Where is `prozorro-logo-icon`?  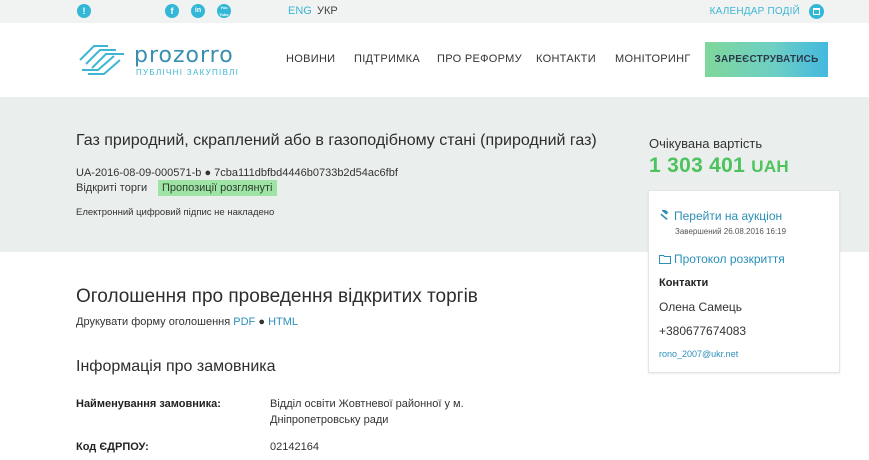
prozorro-logo-icon is located at coordinates (103, 59).